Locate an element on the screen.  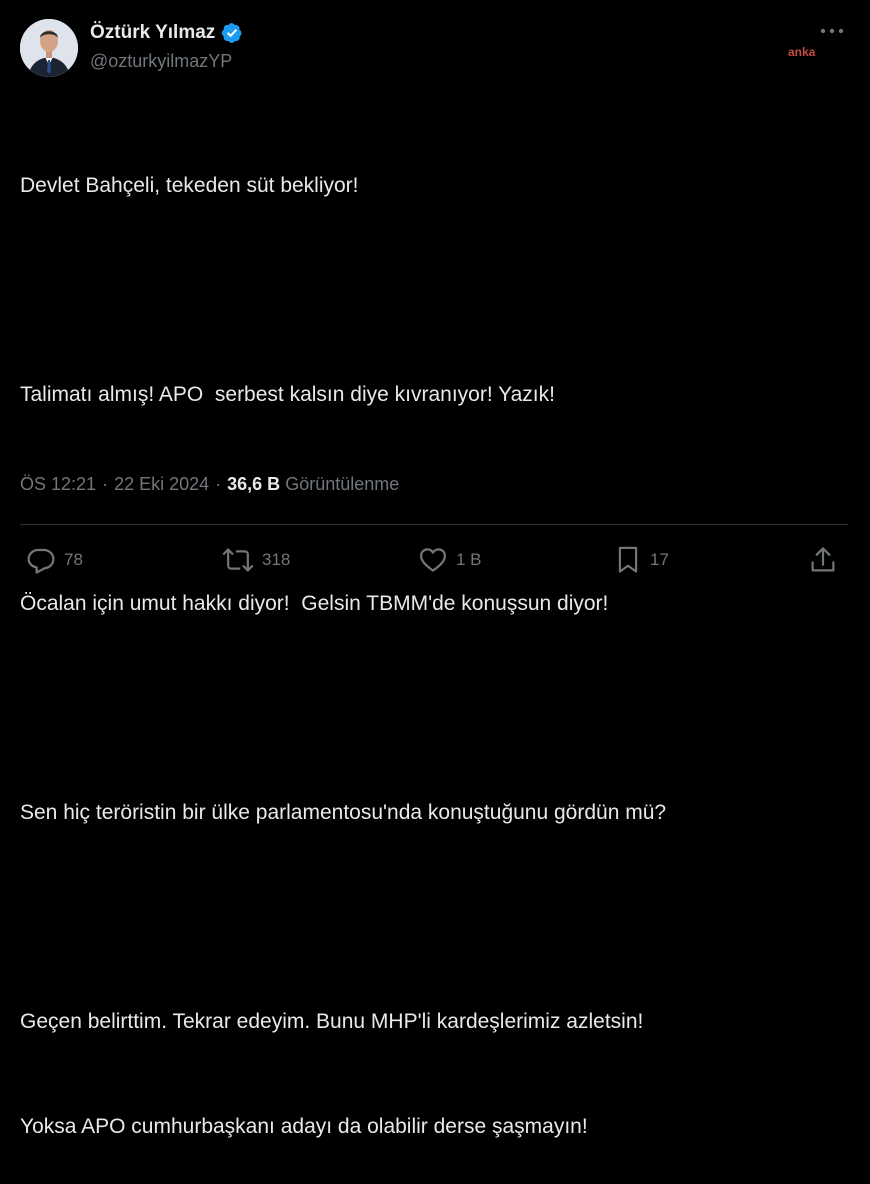
reply-icon is located at coordinates (41, 561).